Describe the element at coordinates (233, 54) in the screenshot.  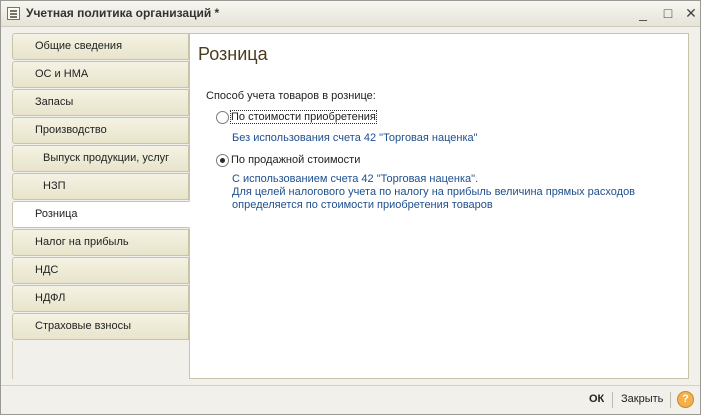
I see `page-title: Розница` at that location.